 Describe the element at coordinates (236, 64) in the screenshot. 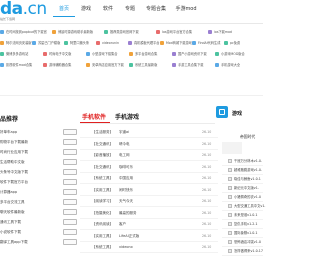

I see `tag-link: 手机游戏大全` at that location.